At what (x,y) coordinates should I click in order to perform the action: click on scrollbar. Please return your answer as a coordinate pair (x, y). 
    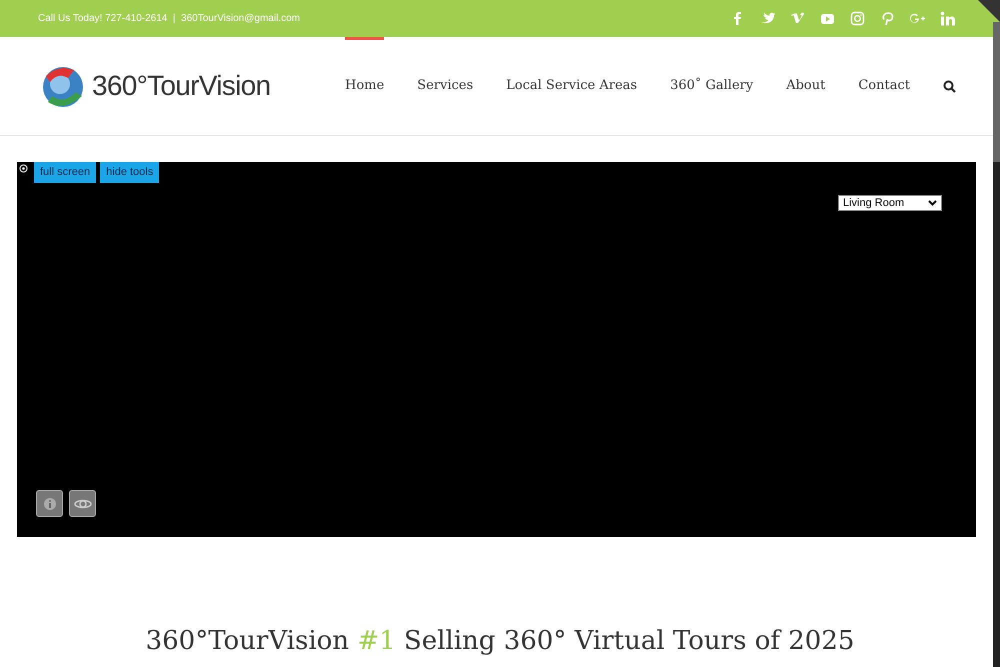
    Looking at the image, I should click on (996, 344).